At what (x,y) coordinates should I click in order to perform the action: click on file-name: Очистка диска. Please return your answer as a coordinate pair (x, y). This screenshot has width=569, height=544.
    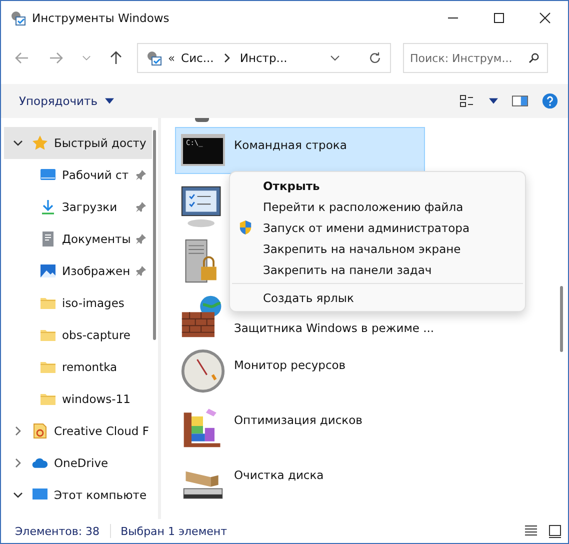
    Looking at the image, I should click on (279, 475).